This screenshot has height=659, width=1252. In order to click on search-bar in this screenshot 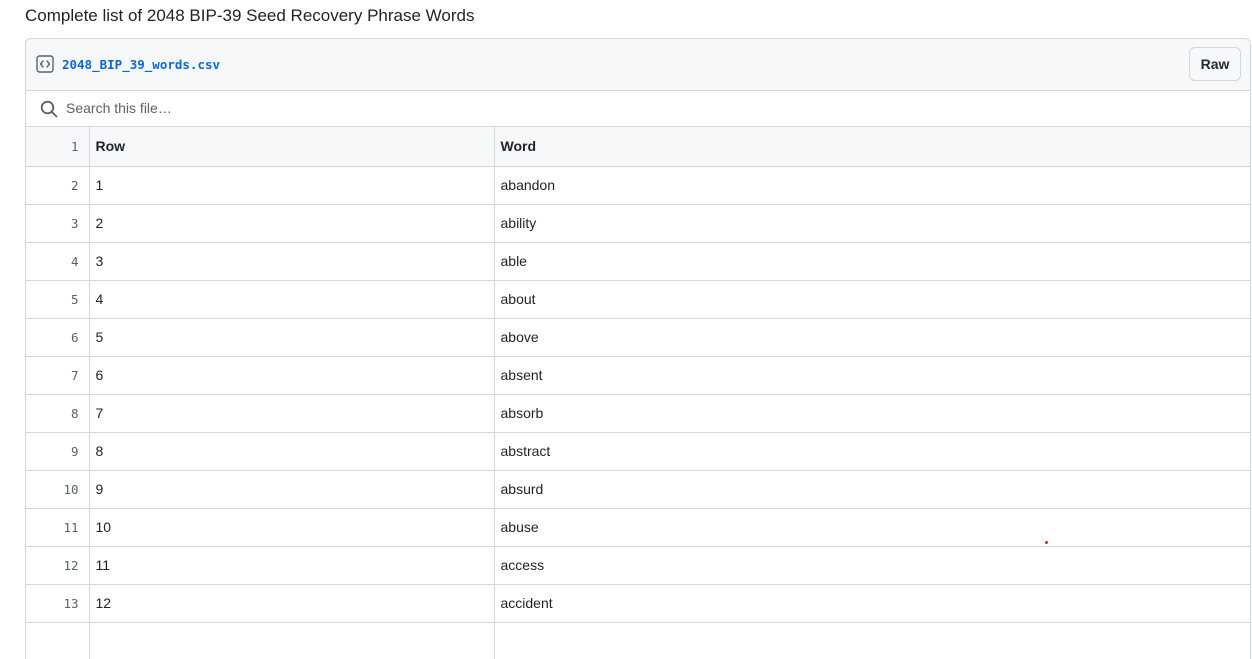, I will do `click(638, 109)`.